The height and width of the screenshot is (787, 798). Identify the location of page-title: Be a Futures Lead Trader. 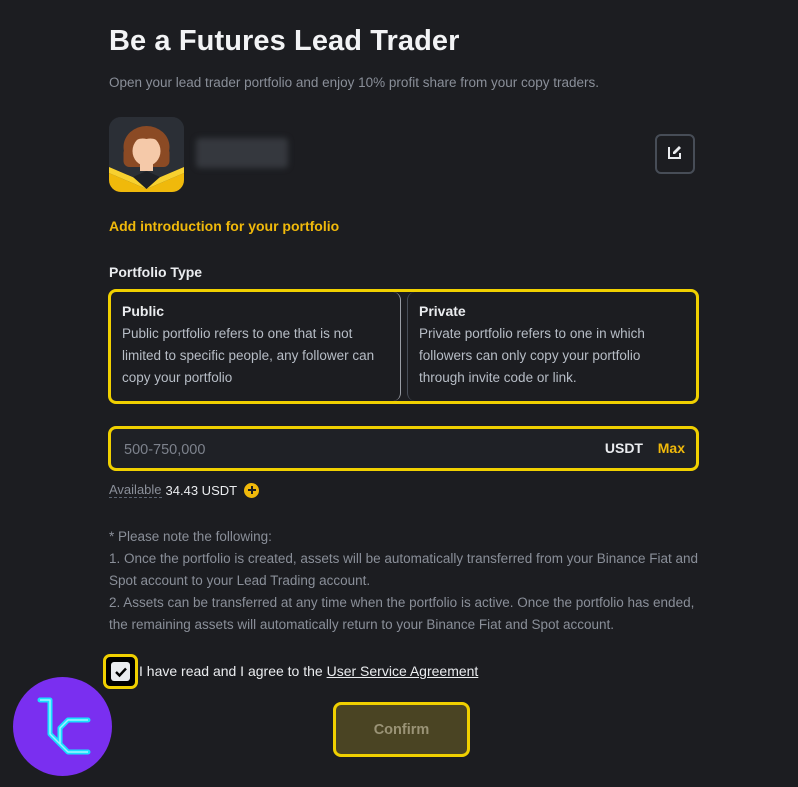
(284, 41).